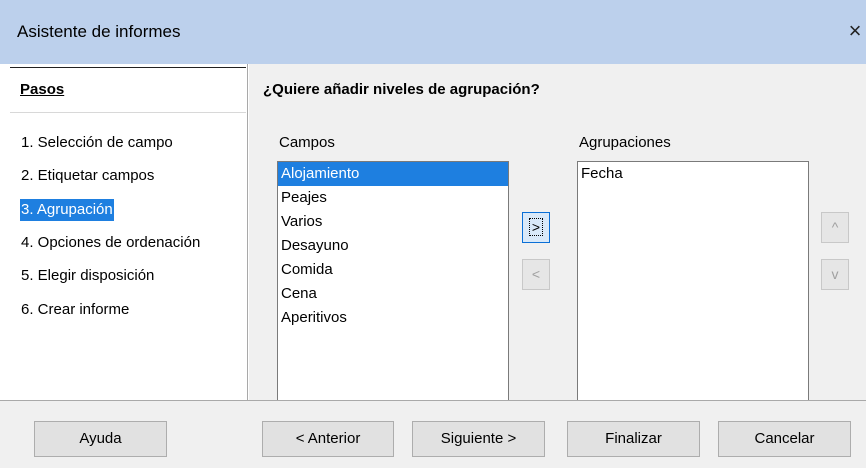 The width and height of the screenshot is (866, 468). What do you see at coordinates (633, 439) in the screenshot?
I see `finish-button: Finalizar` at bounding box center [633, 439].